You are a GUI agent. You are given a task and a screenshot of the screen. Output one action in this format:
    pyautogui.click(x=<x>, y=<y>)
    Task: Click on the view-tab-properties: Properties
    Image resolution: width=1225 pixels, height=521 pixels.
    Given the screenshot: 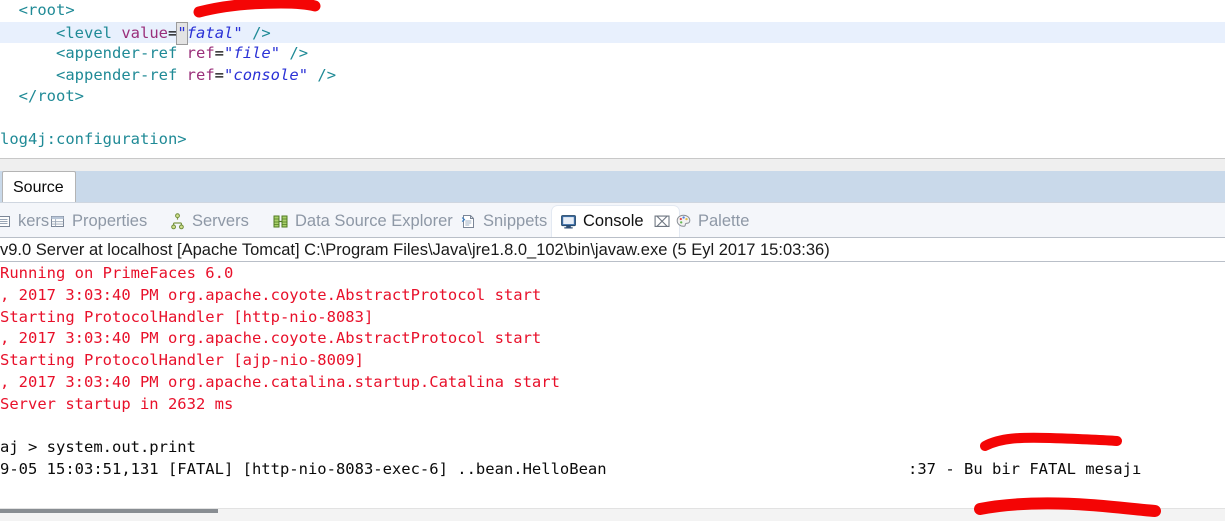 What is the action you would take?
    pyautogui.click(x=98, y=221)
    